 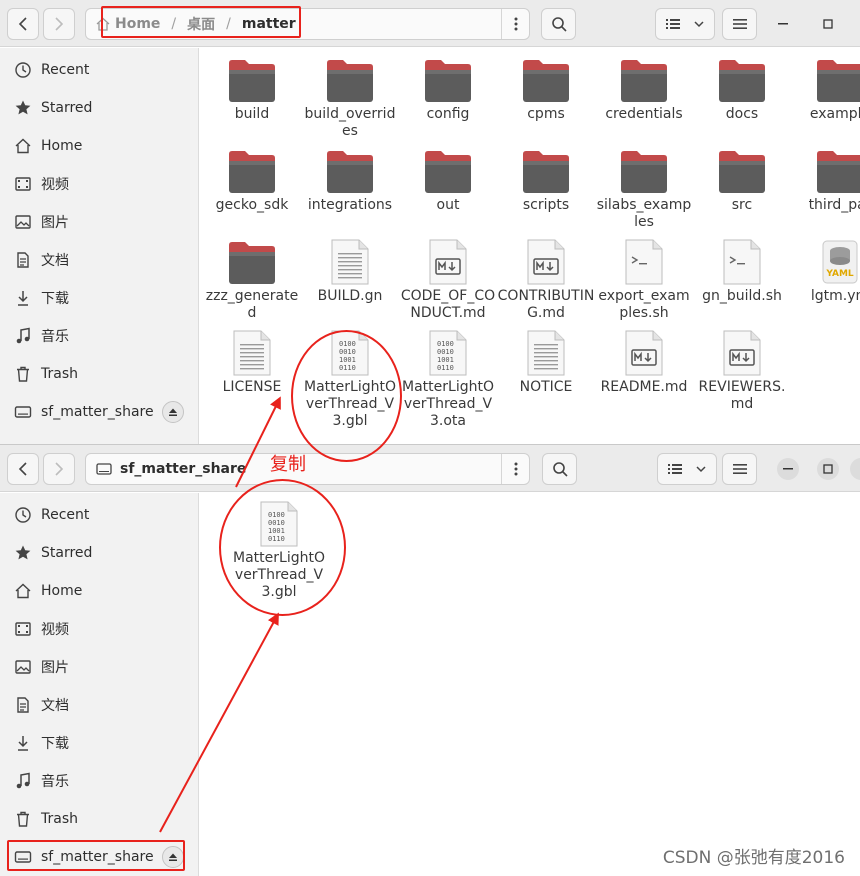 What do you see at coordinates (258, 442) in the screenshot?
I see `copy-arrow-upper` at bounding box center [258, 442].